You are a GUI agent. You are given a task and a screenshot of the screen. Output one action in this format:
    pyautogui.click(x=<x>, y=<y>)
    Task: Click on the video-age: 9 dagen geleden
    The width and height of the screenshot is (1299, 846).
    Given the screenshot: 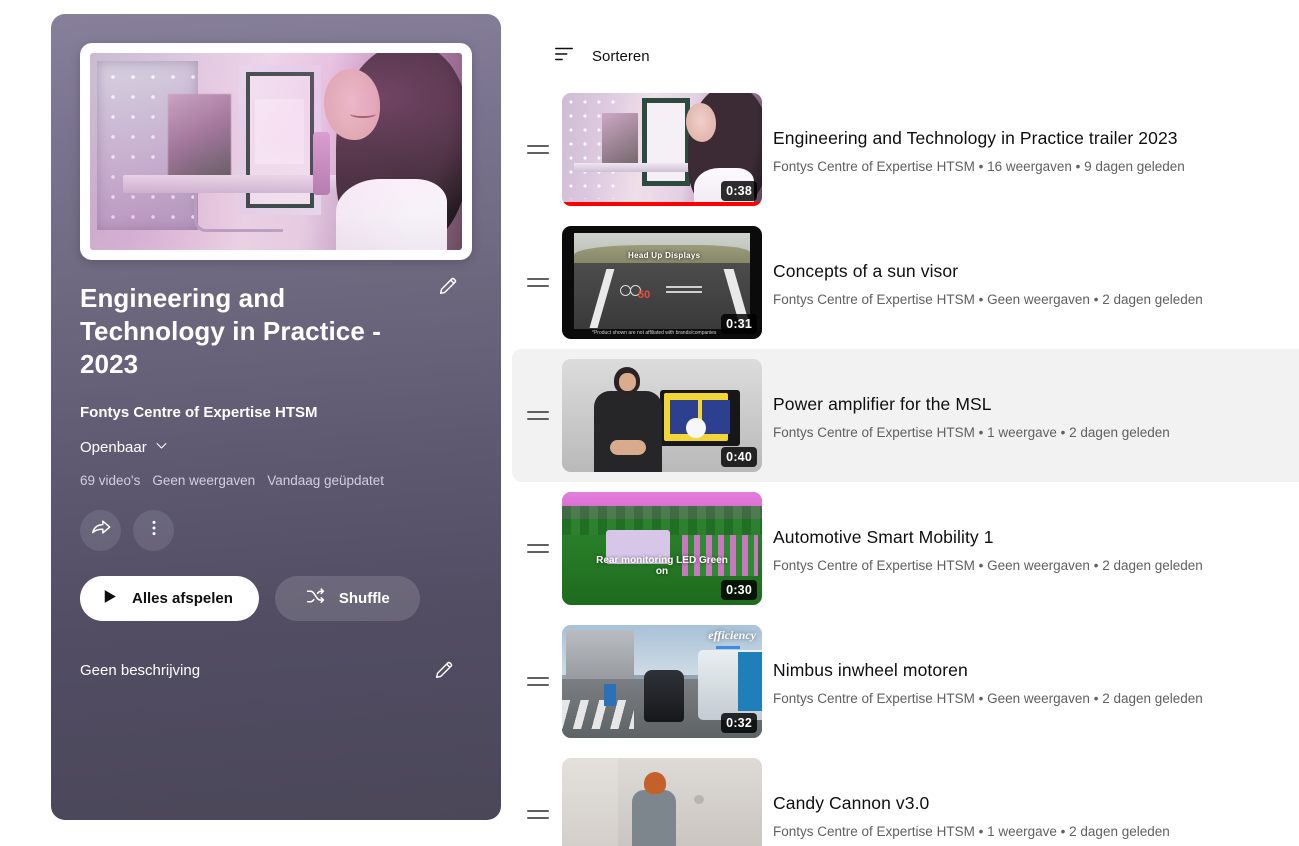 What is the action you would take?
    pyautogui.click(x=1134, y=166)
    